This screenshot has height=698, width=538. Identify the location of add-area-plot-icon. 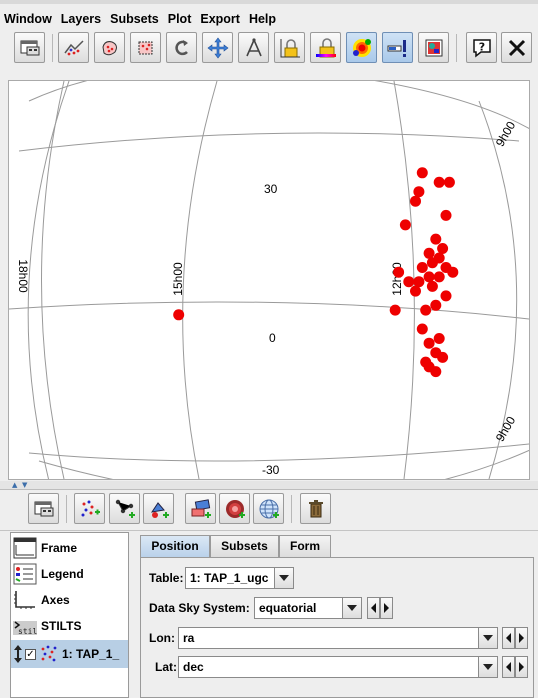
(159, 509).